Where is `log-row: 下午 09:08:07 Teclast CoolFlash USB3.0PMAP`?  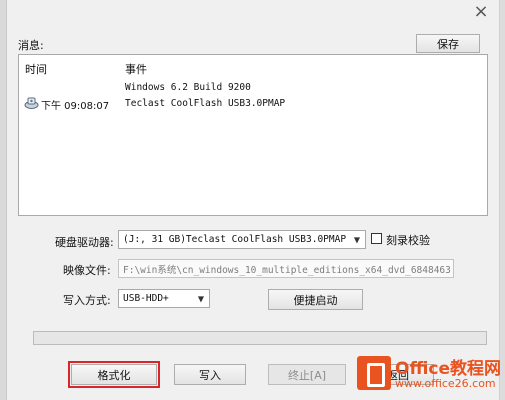
log-row: 下午 09:08:07 Teclast CoolFlash USB3.0PMAP is located at coordinates (253, 104).